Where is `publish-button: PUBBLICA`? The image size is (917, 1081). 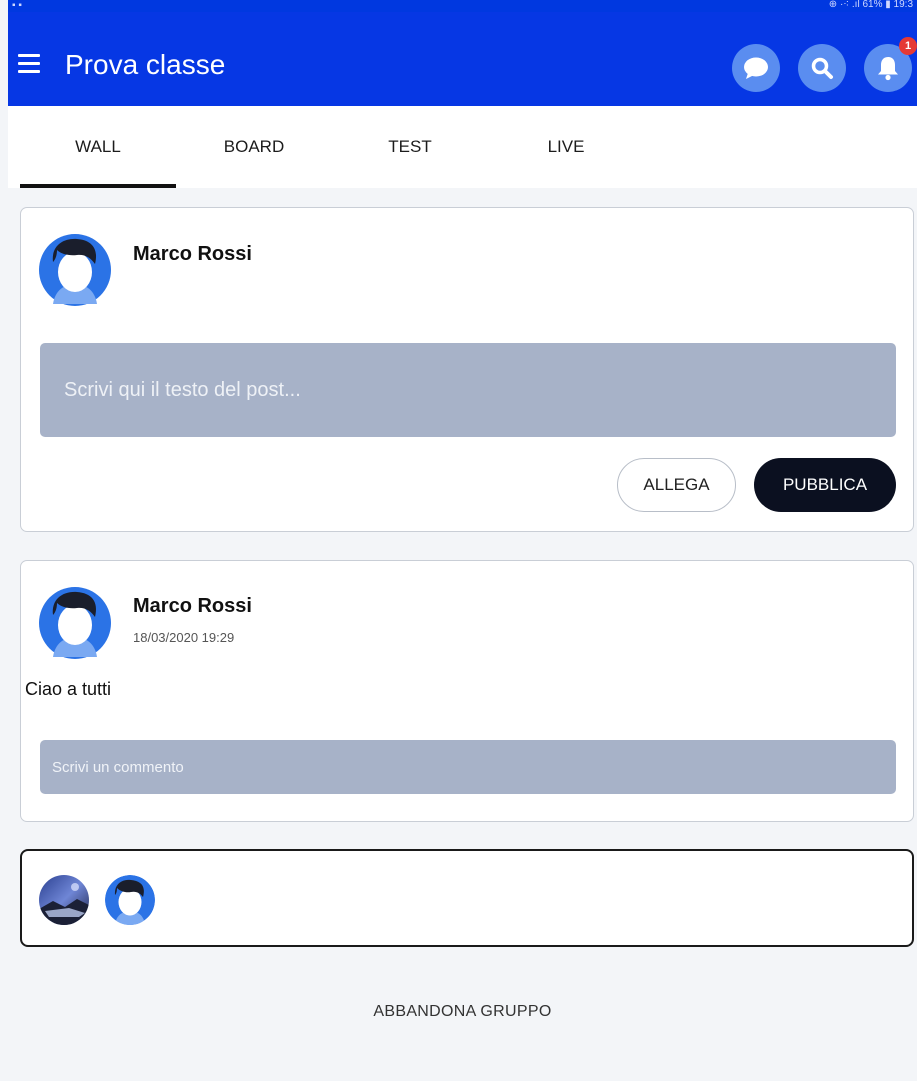 publish-button: PUBBLICA is located at coordinates (825, 485).